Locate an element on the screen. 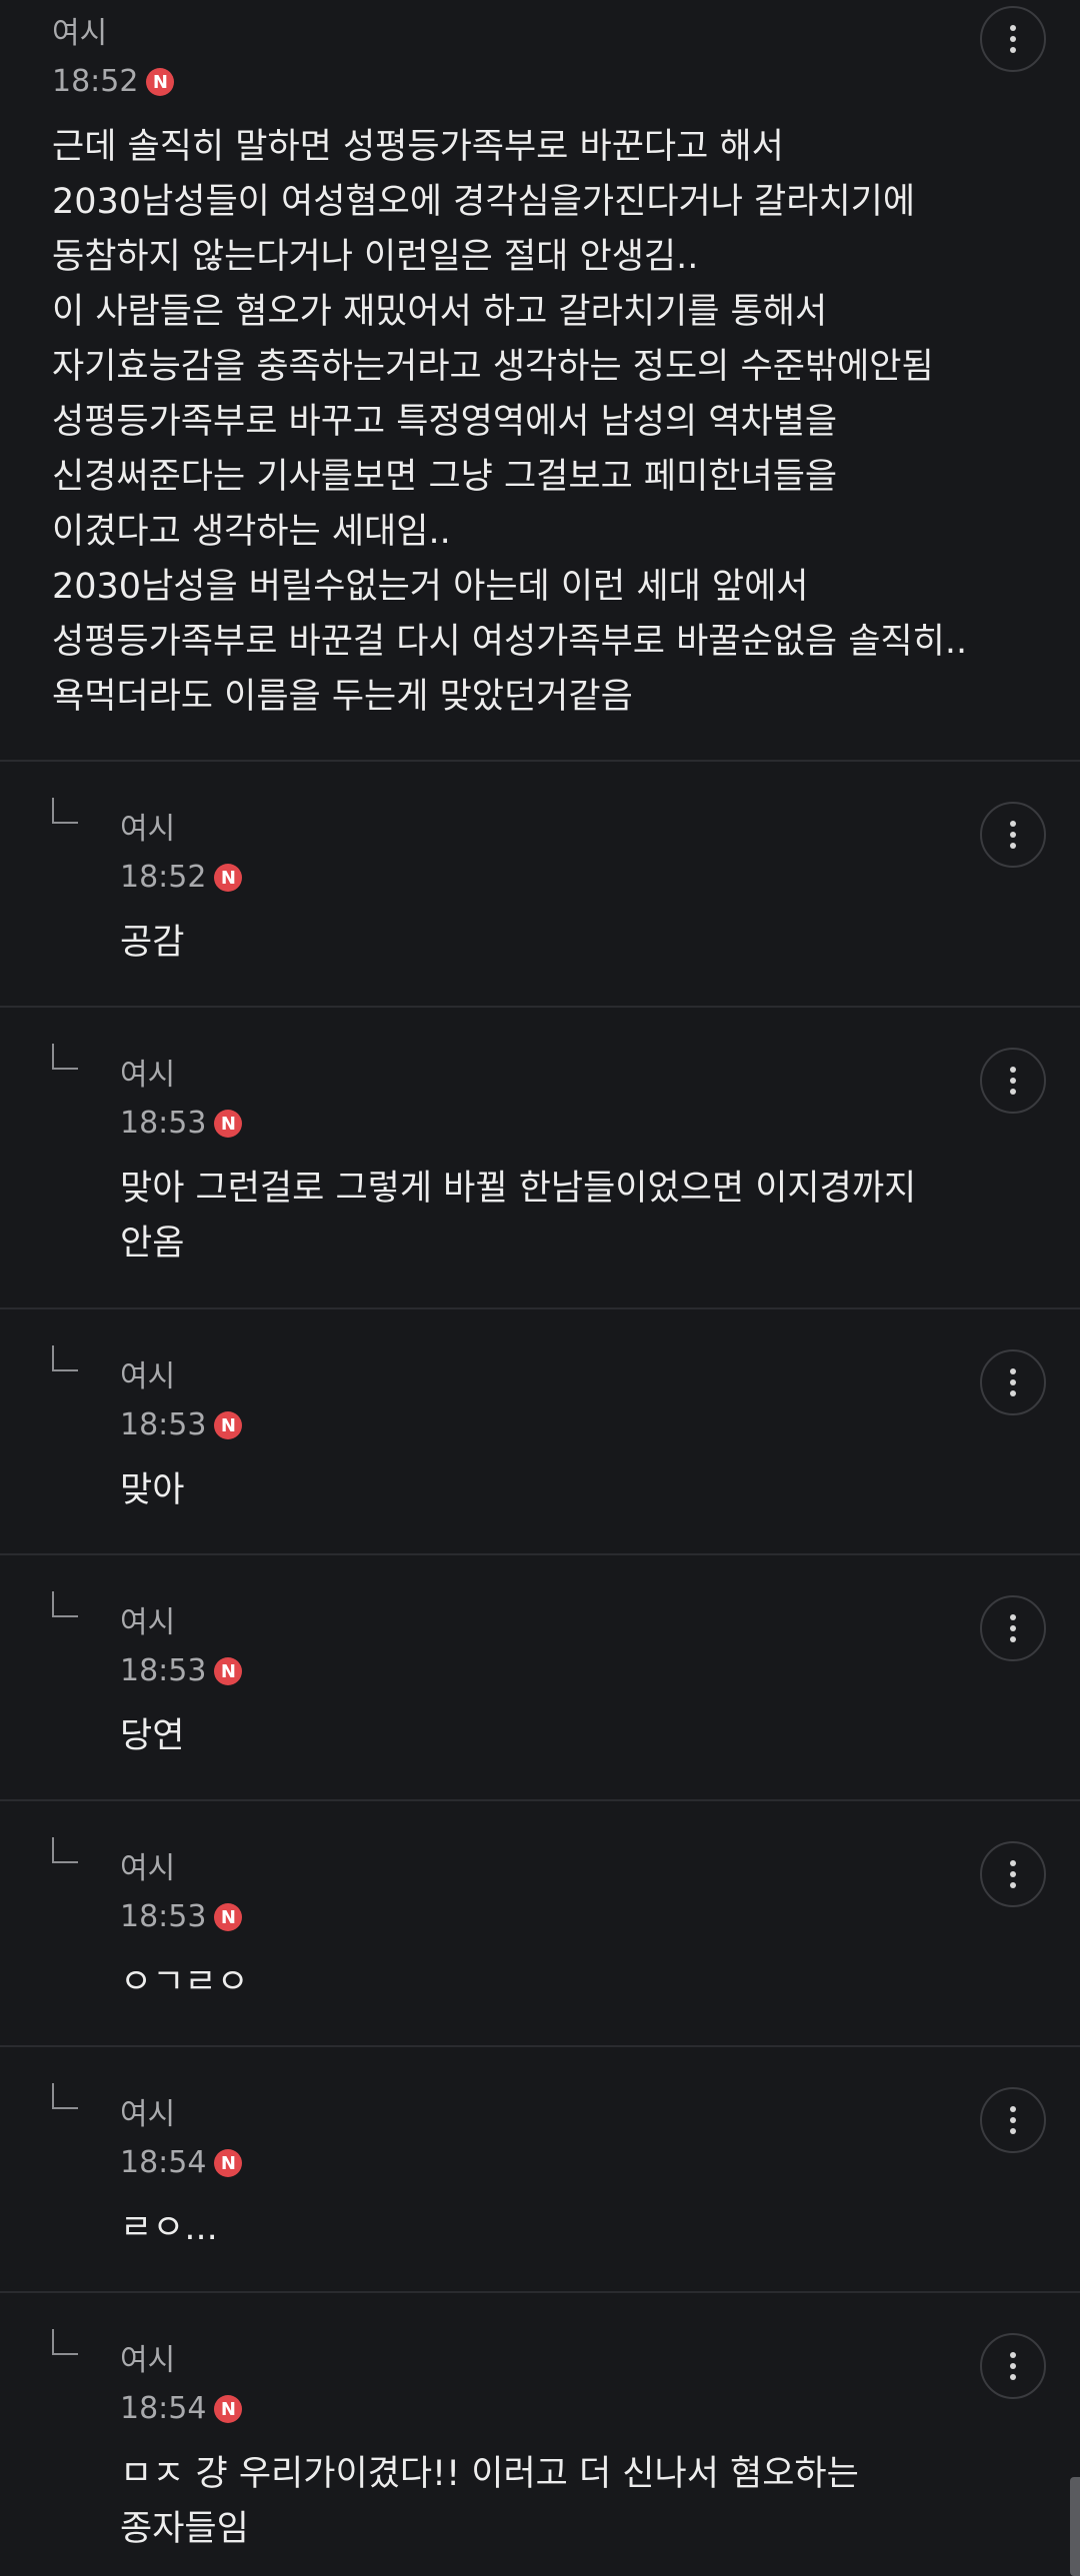 The width and height of the screenshot is (1080, 2576). reply-item: 여시 18:53 N 맞아 is located at coordinates (540, 1432).